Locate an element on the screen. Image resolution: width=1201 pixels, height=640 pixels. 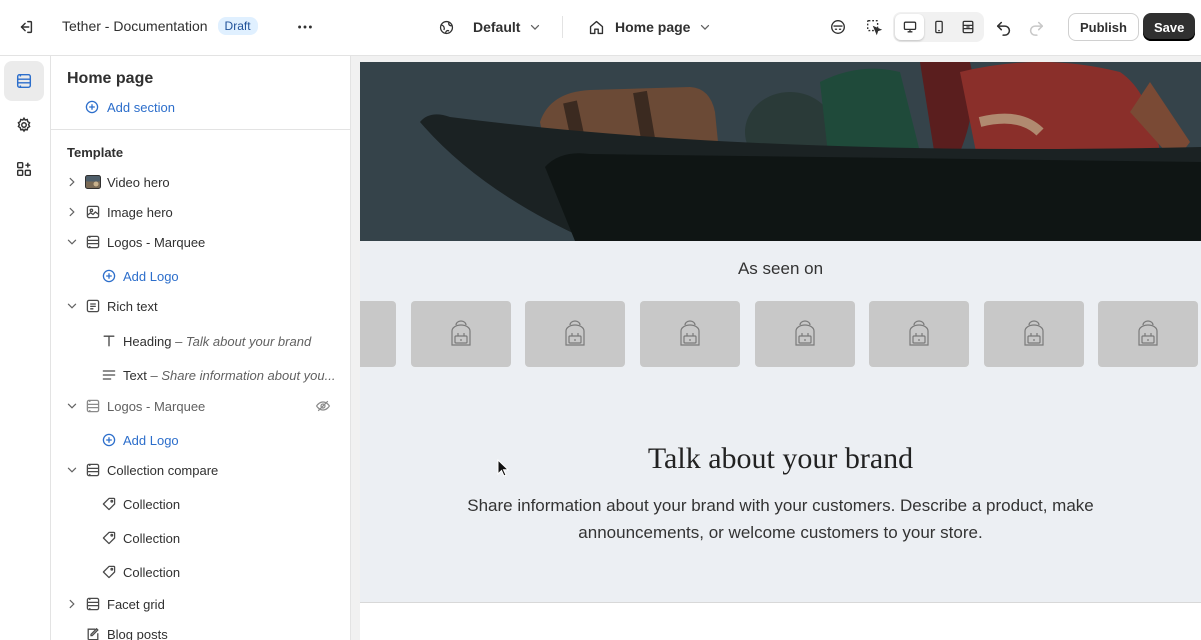
eye-off-icon is located at coordinates (323, 406).